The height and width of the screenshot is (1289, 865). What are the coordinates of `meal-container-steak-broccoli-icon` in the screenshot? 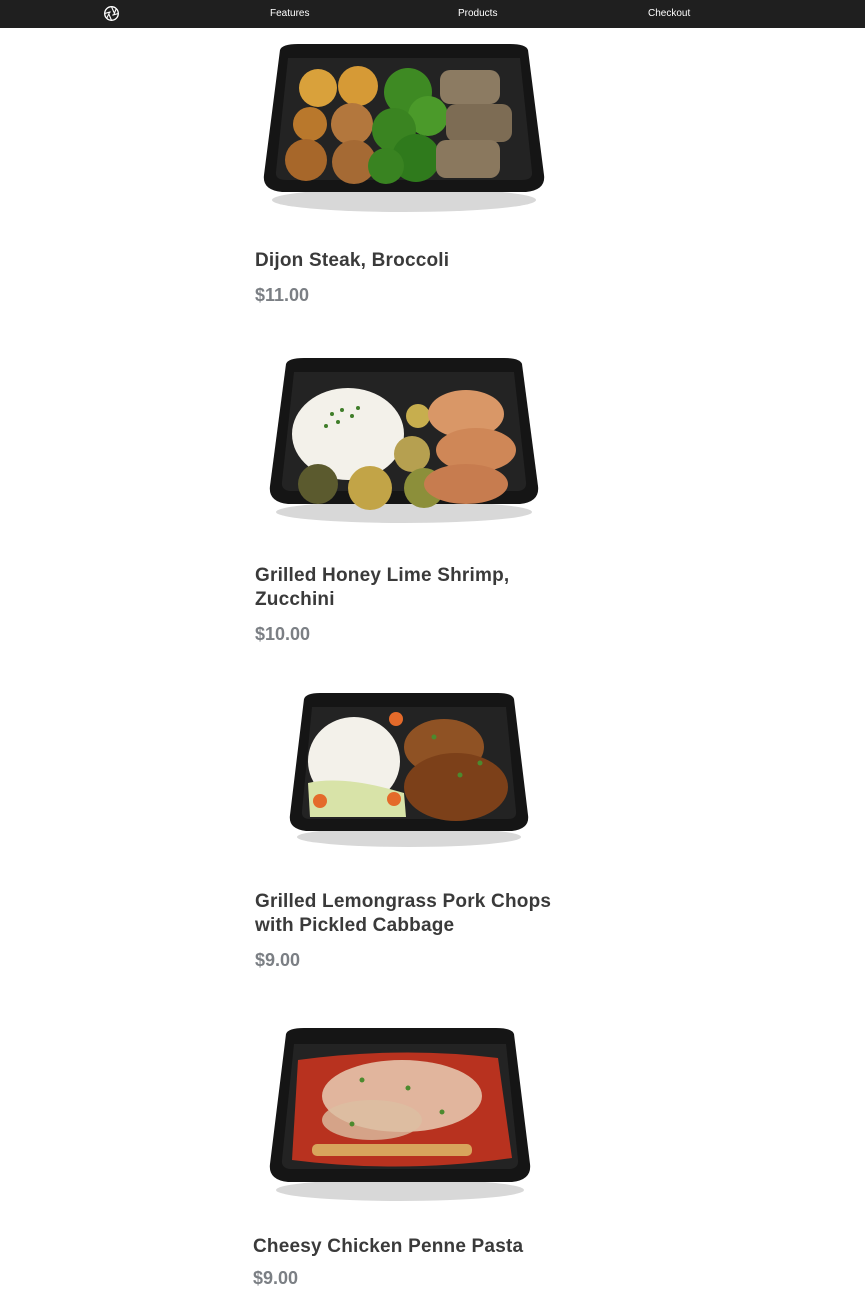 It's located at (404, 127).